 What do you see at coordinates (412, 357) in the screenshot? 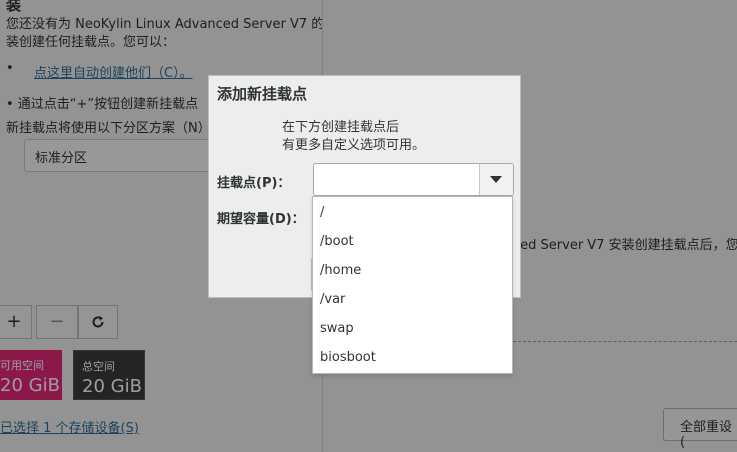
I see `option-biosboot: biosboot` at bounding box center [412, 357].